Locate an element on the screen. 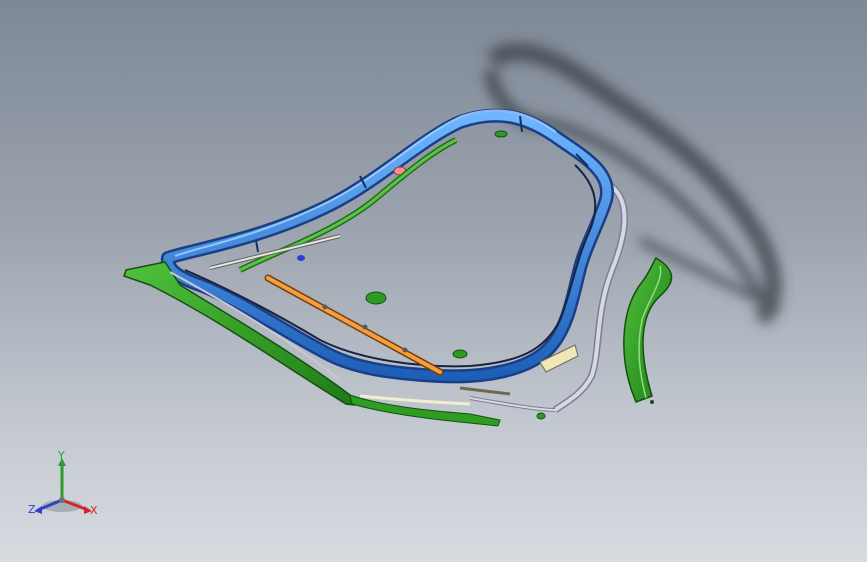 This screenshot has width=867, height=562. x-axis-label: X is located at coordinates (94, 510).